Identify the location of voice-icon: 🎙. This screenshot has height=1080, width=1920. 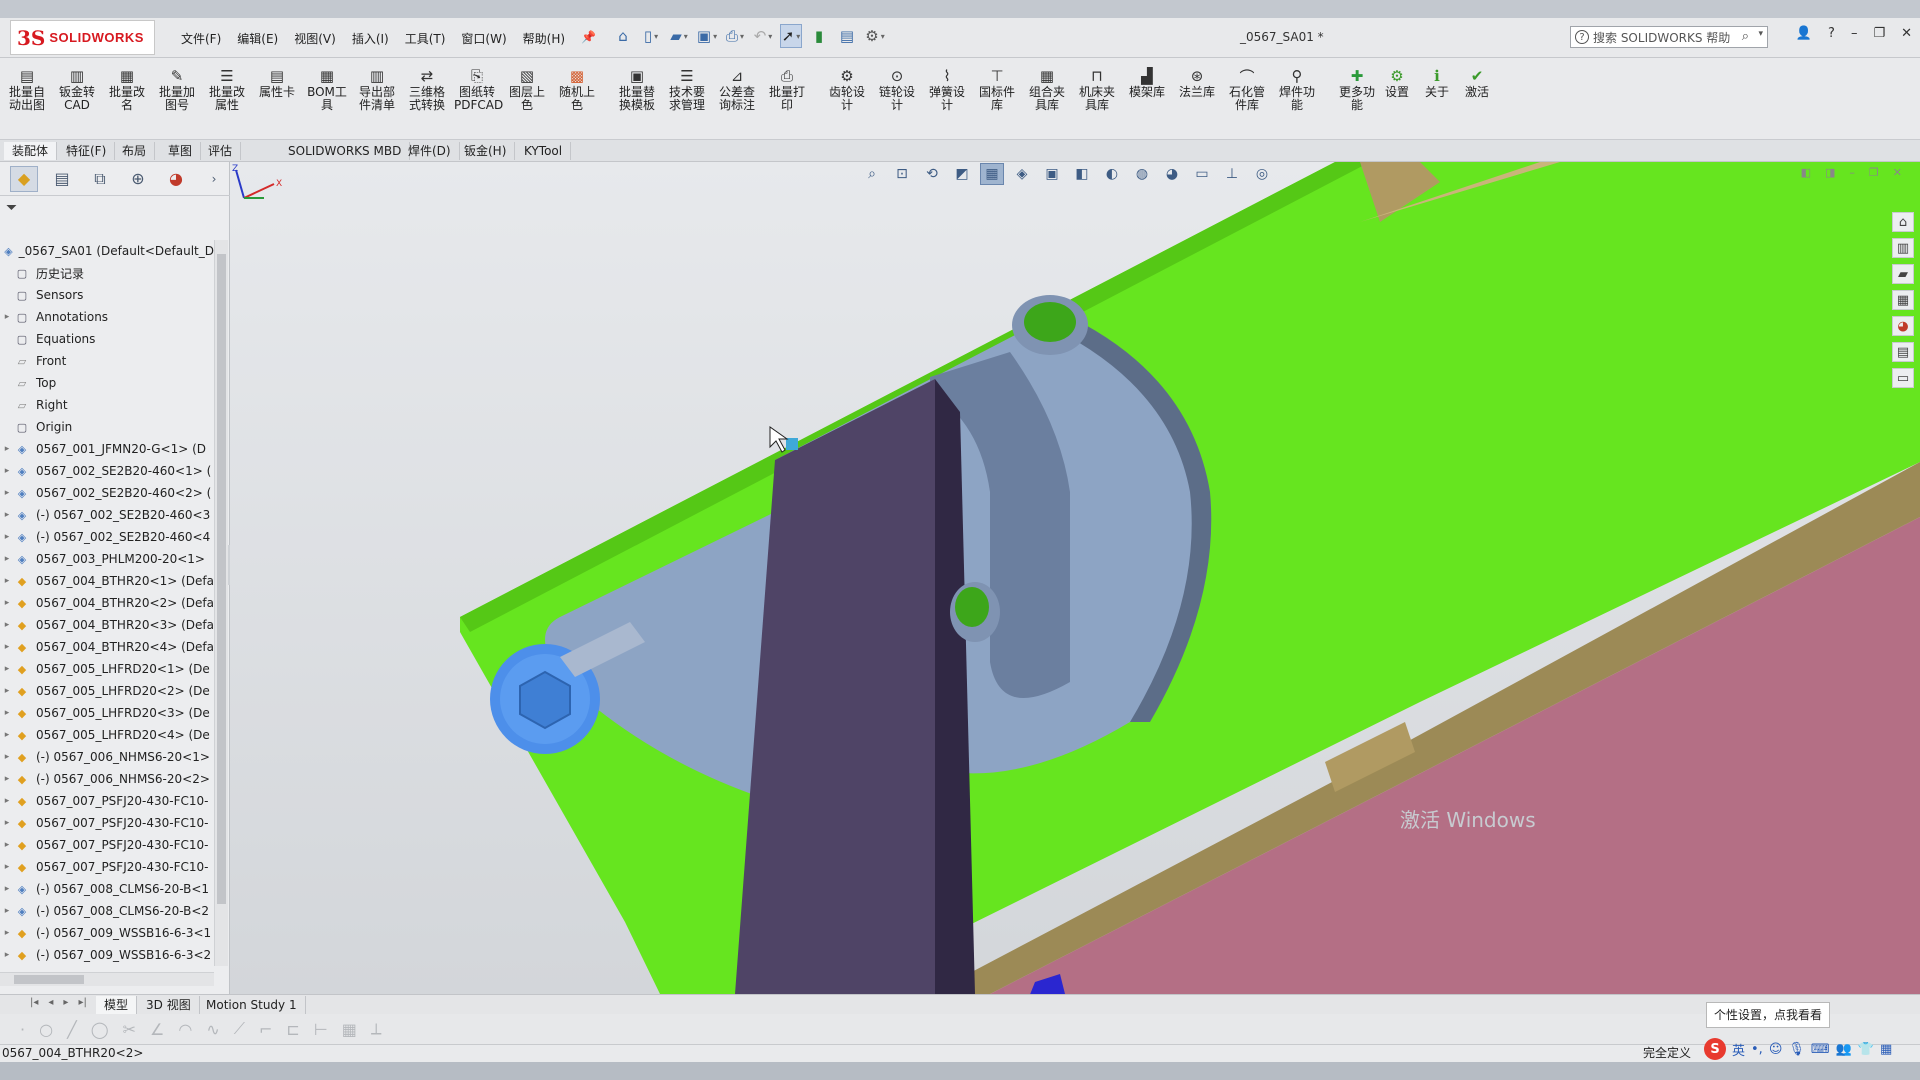
(1796, 1049).